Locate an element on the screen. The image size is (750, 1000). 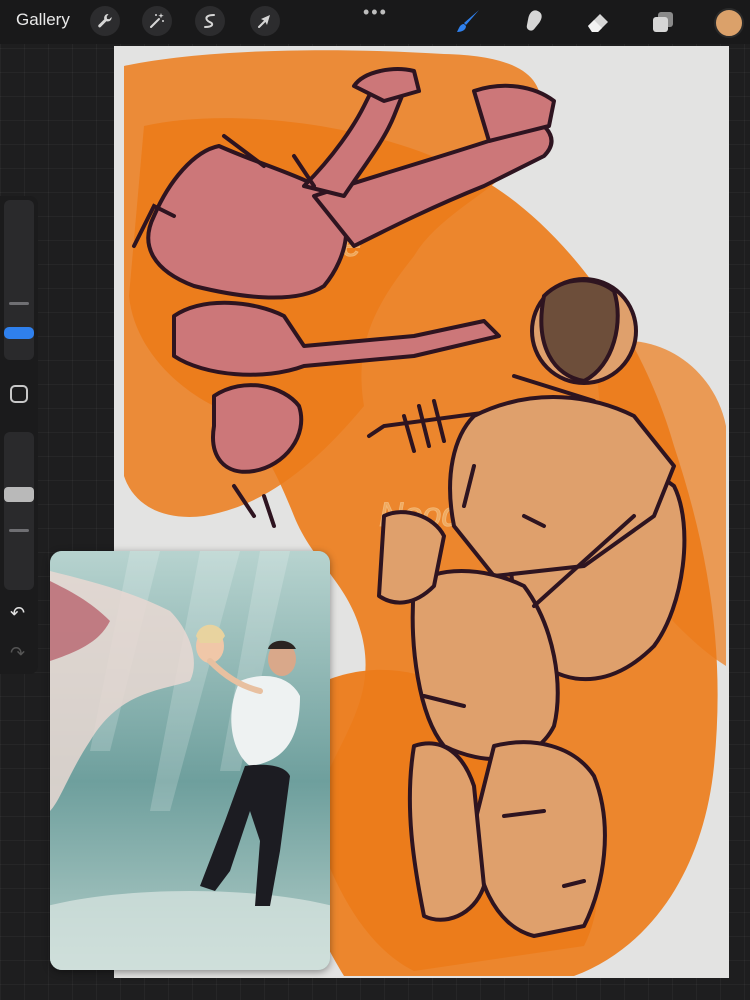
eraser-icon is located at coordinates (598, 23).